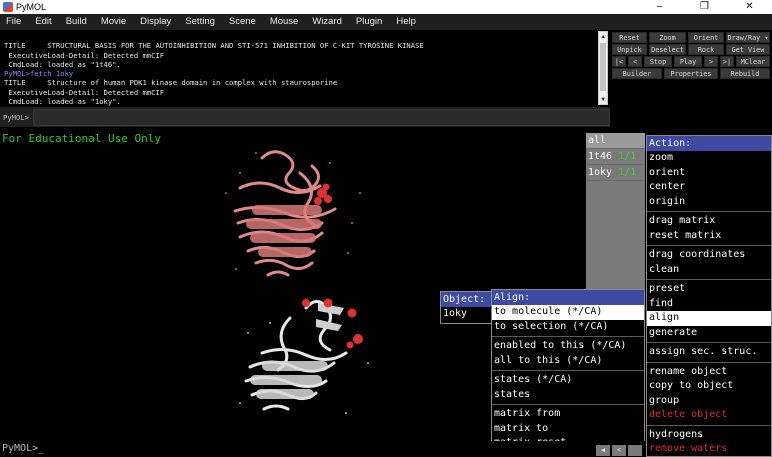 The width and height of the screenshot is (772, 457). I want to click on action-origin: origin, so click(709, 202).